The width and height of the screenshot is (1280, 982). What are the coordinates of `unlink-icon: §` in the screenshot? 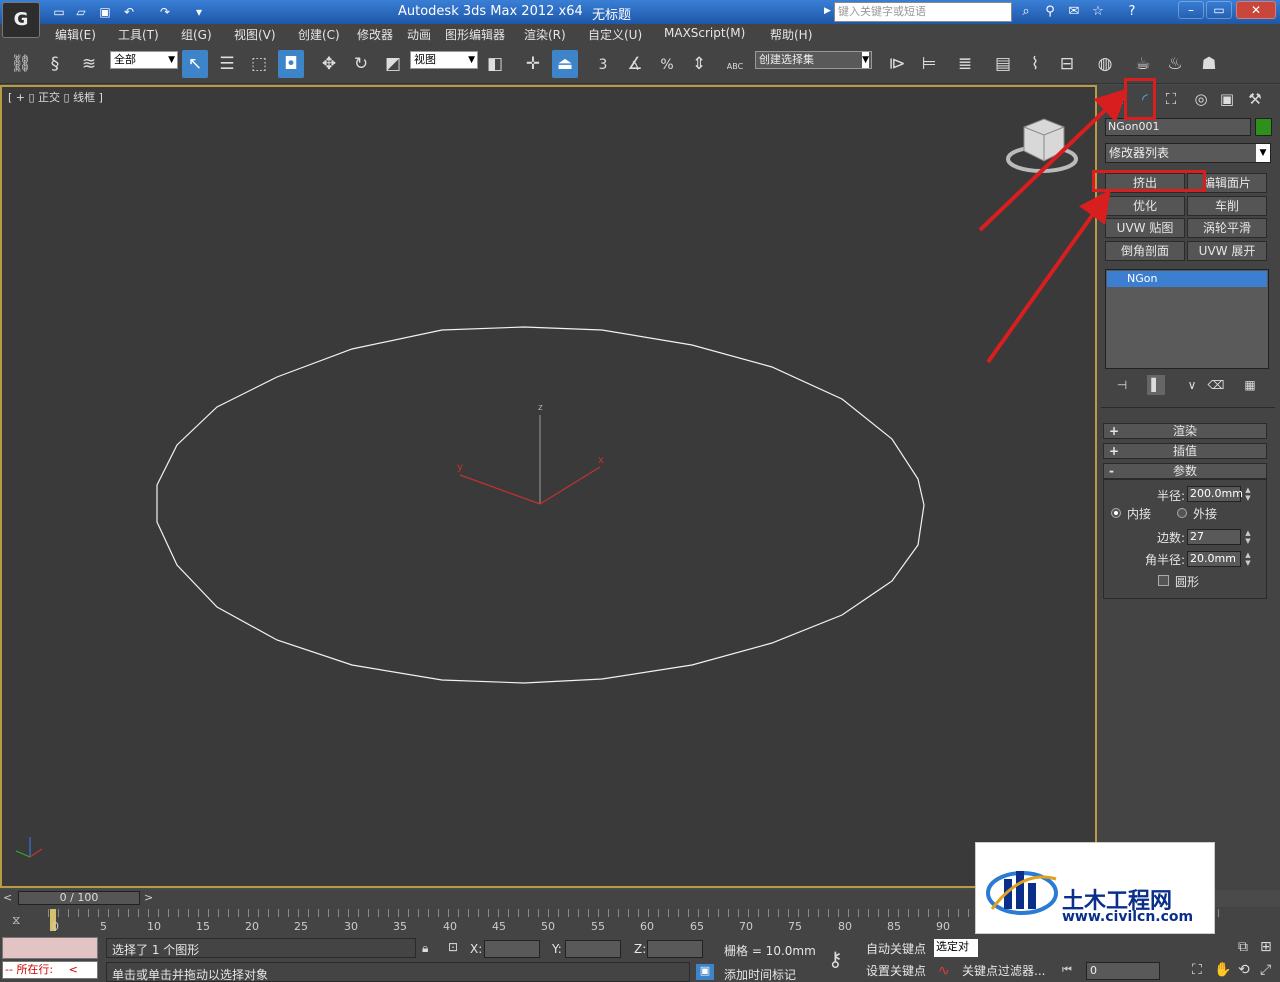 It's located at (55, 64).